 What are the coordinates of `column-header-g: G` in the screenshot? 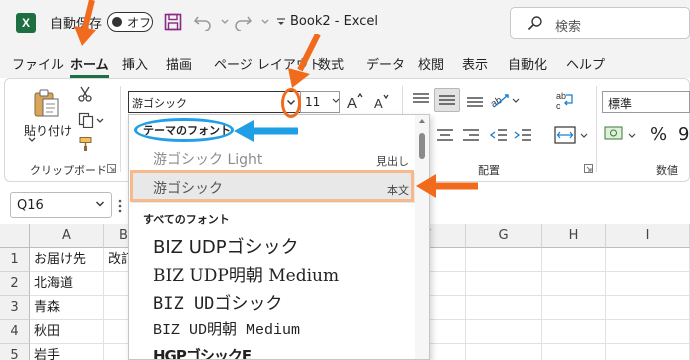 It's located at (504, 236).